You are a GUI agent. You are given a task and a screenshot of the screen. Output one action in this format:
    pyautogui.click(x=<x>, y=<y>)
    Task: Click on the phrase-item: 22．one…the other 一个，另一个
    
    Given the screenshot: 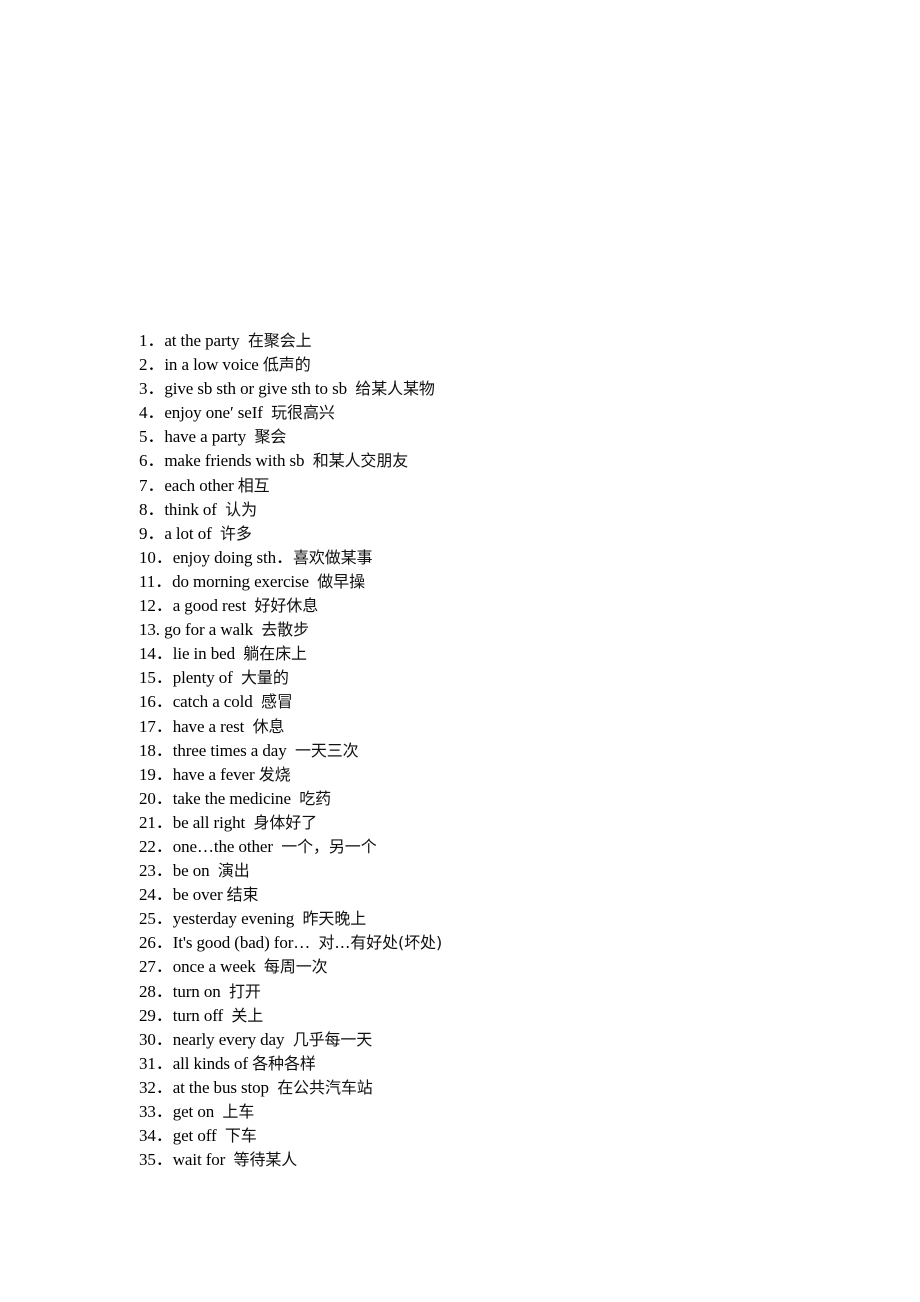 What is the action you would take?
    pyautogui.click(x=290, y=847)
    